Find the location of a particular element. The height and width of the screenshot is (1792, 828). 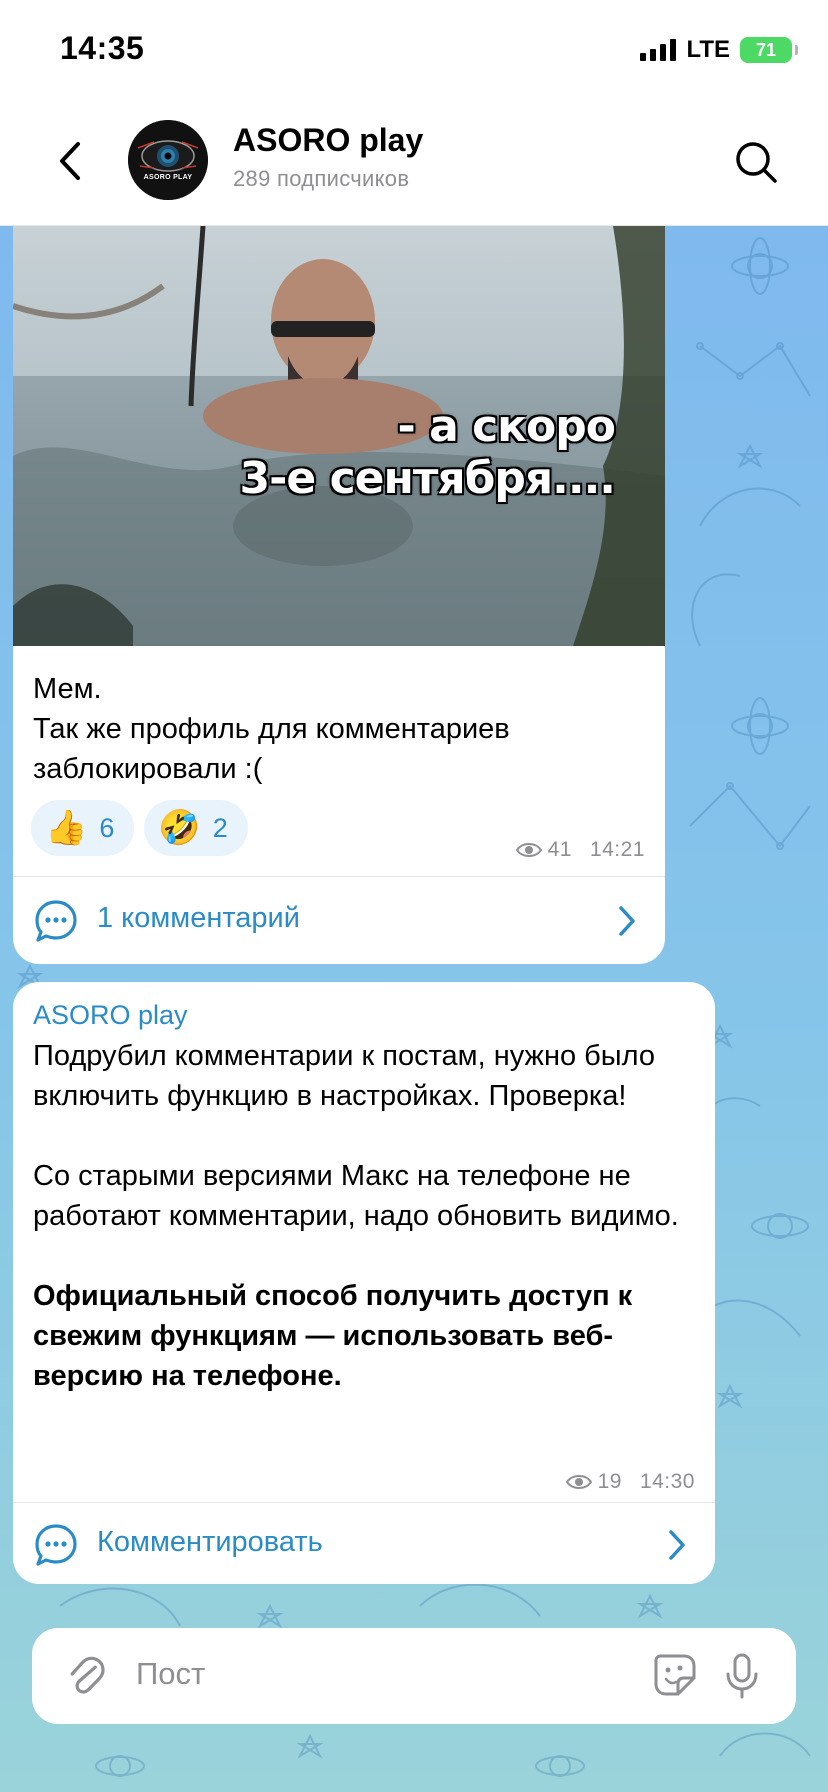

search-button is located at coordinates (756, 162).